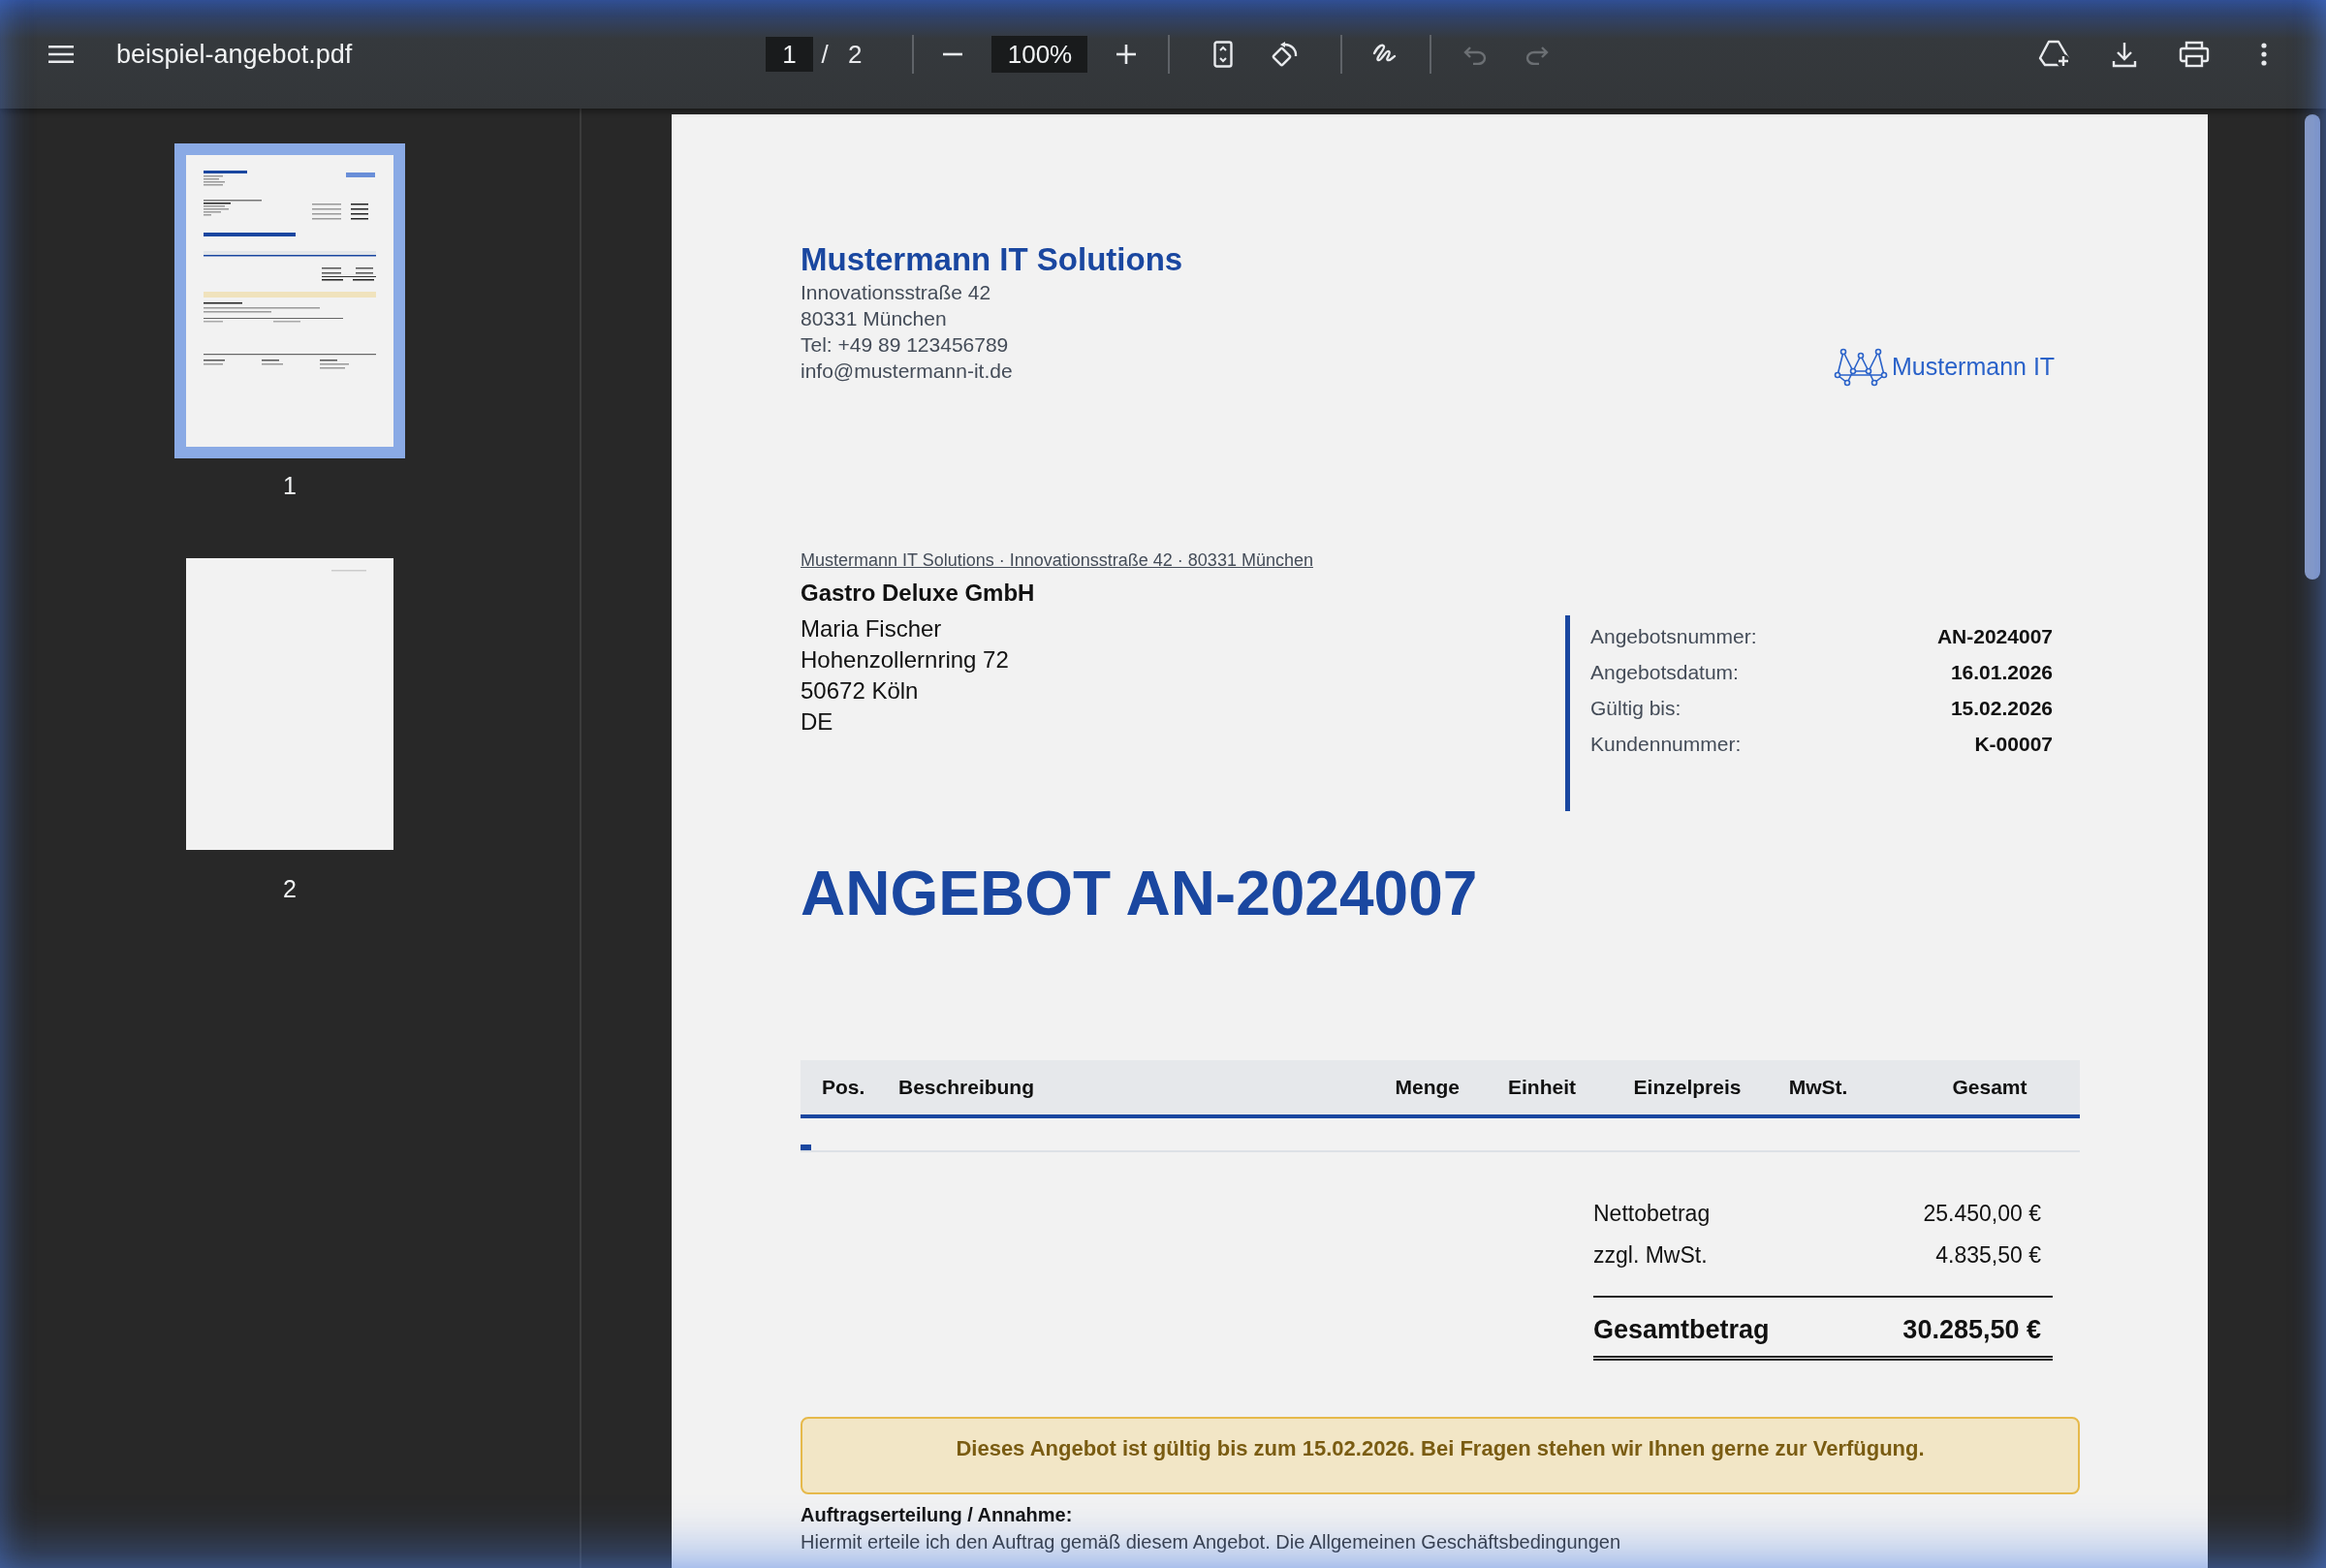 The image size is (2326, 1568). What do you see at coordinates (806, 1148) in the screenshot?
I see `row-marker` at bounding box center [806, 1148].